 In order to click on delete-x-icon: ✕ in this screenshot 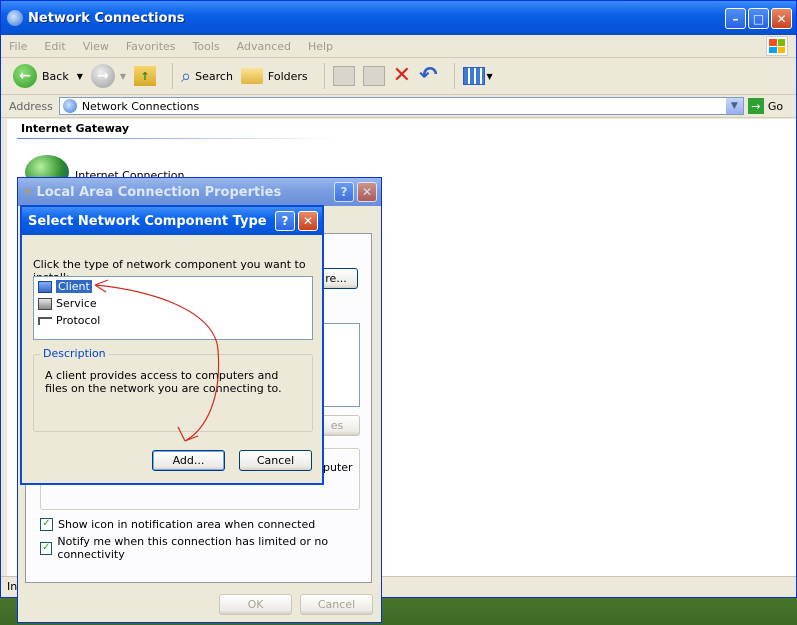, I will do `click(402, 75)`.